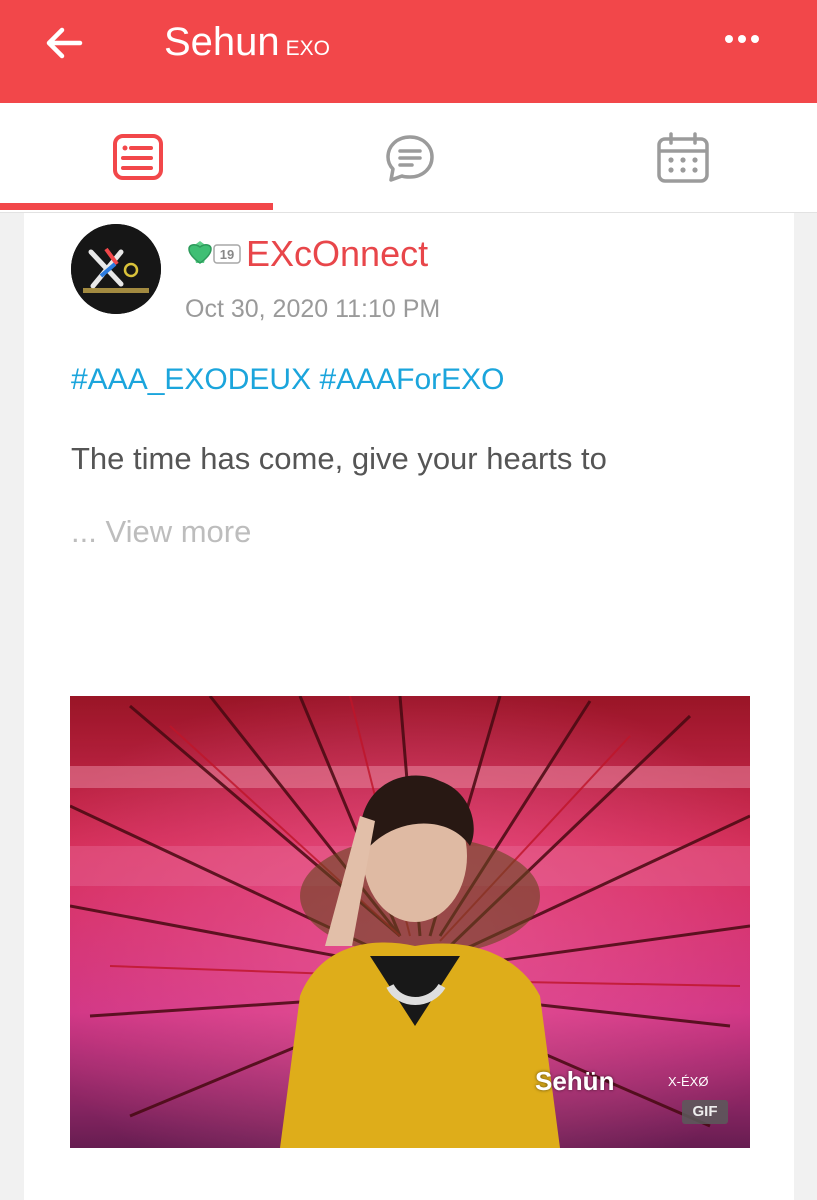  What do you see at coordinates (339, 458) in the screenshot?
I see `post-body: The time has come, give your hearts to` at bounding box center [339, 458].